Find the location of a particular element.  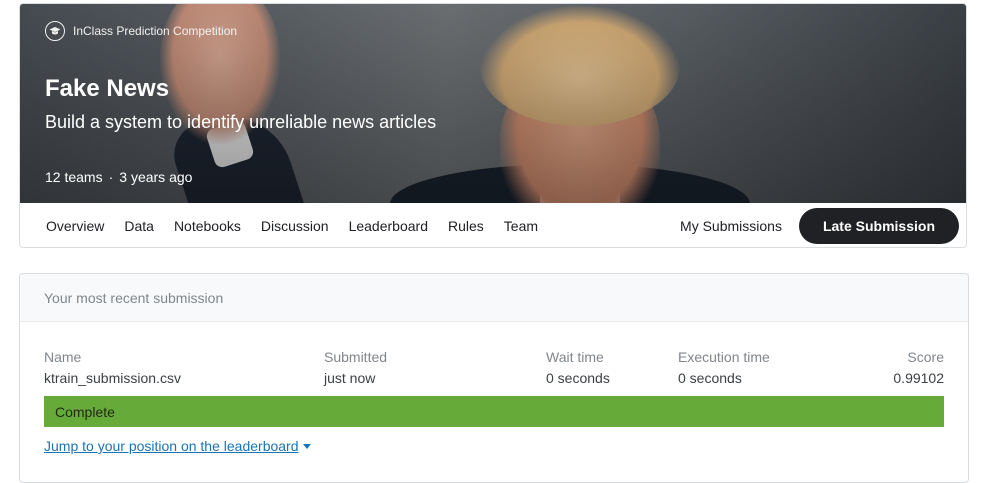

wait-time-label: Wait time is located at coordinates (575, 357).